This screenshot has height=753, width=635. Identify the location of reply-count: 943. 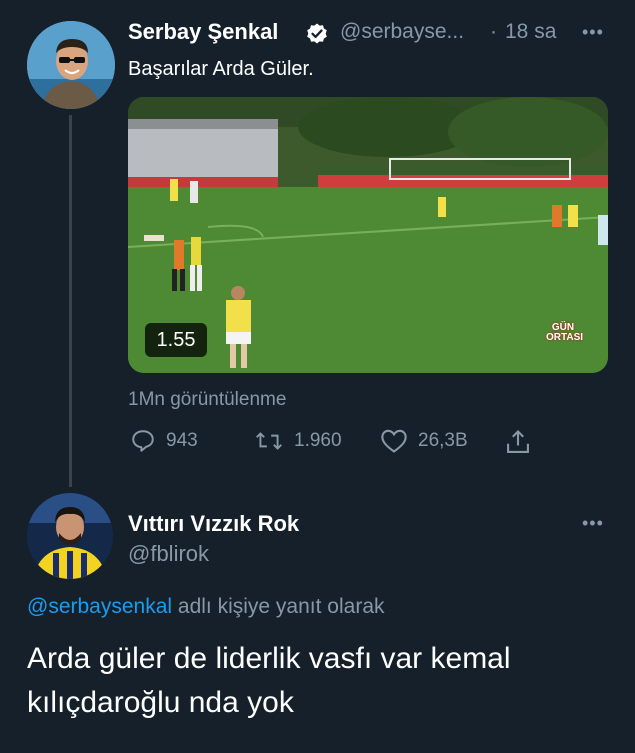
(182, 440).